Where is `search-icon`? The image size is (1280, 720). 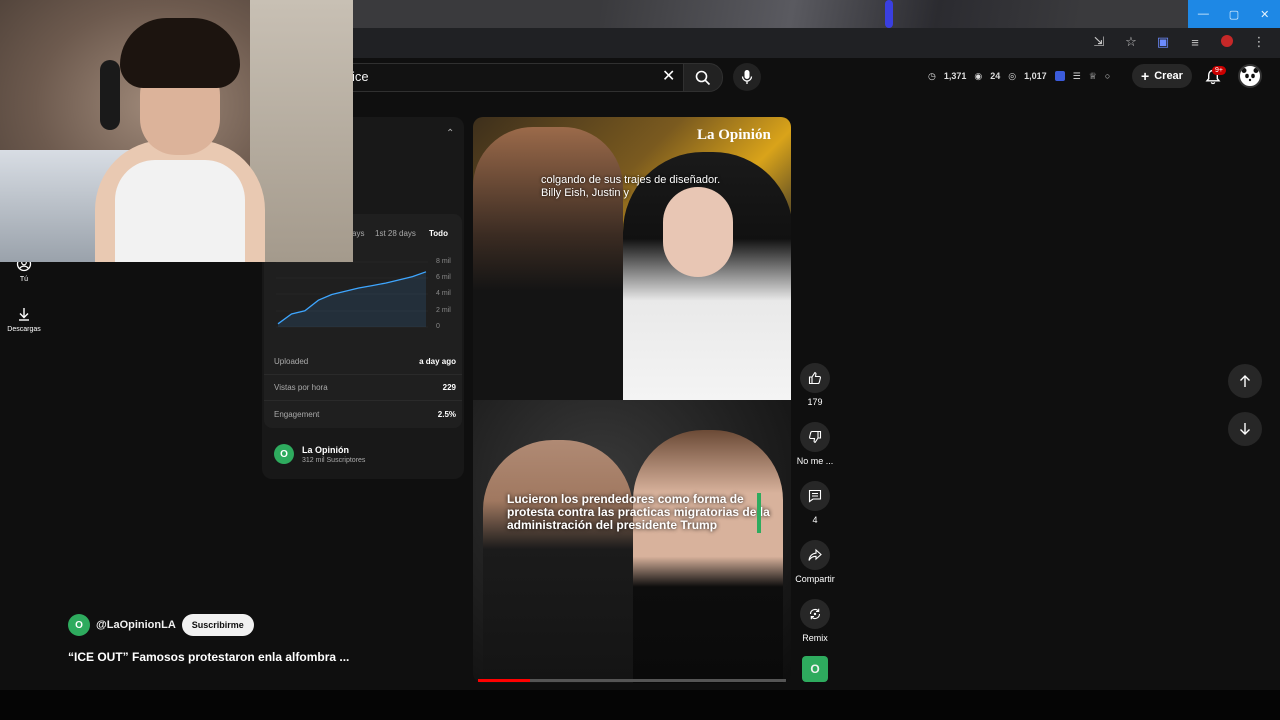 search-icon is located at coordinates (703, 77).